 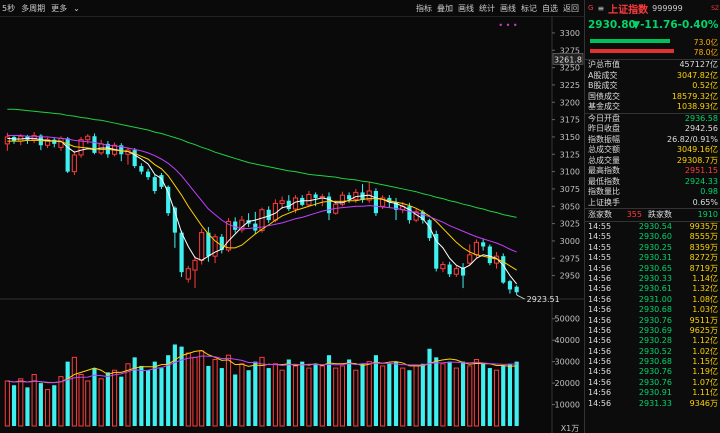 I want to click on price-tick-label: 2975, so click(x=570, y=258).